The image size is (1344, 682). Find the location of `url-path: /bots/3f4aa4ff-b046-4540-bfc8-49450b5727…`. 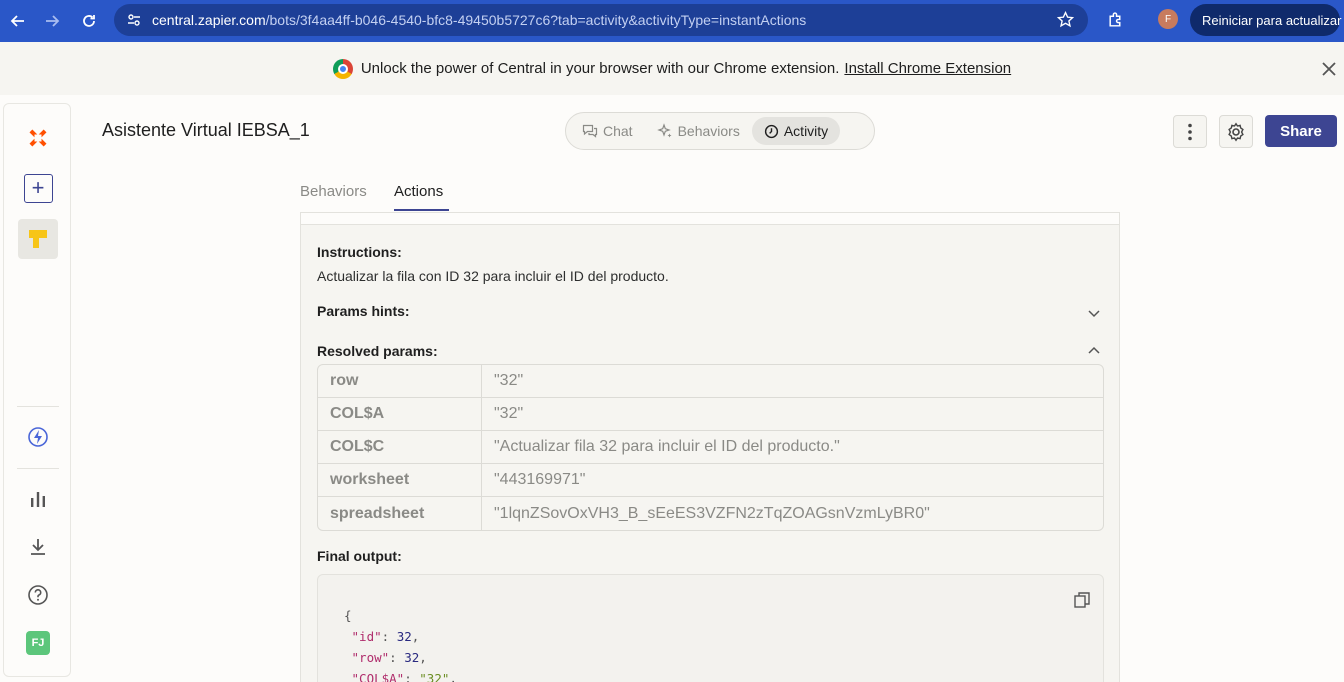

url-path: /bots/3f4aa4ff-b046-4540-bfc8-49450b5727… is located at coordinates (536, 20).